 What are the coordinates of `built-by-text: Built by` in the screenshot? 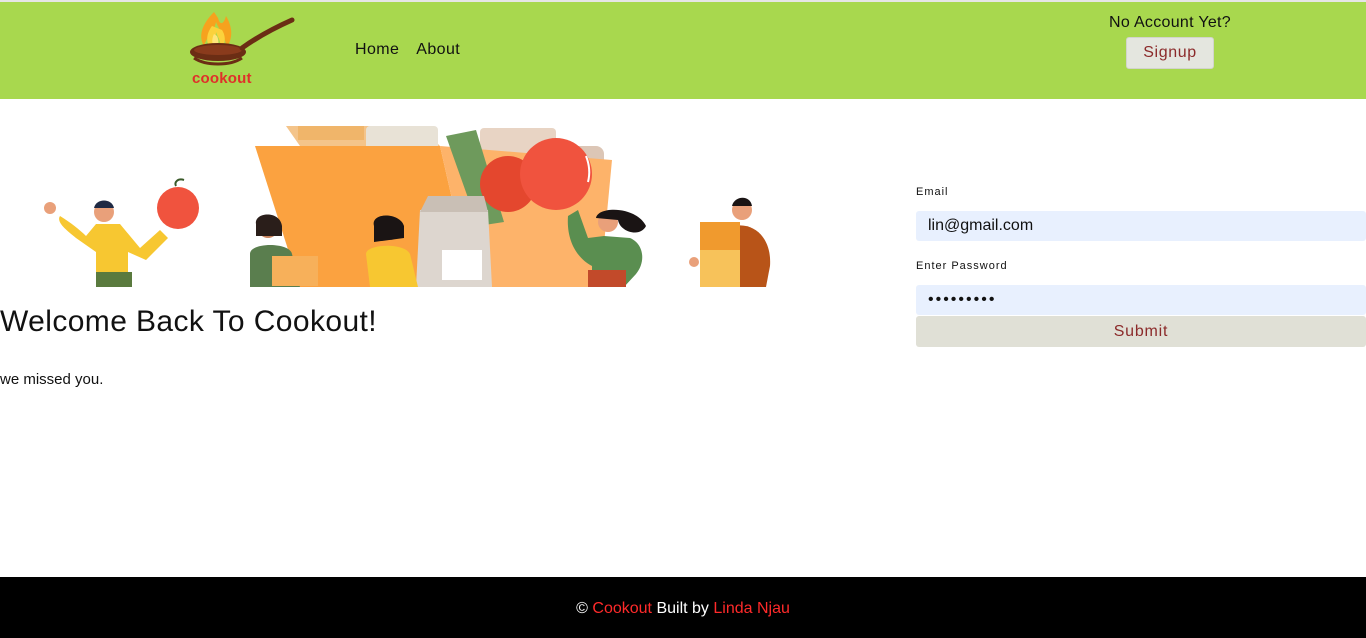 It's located at (682, 608).